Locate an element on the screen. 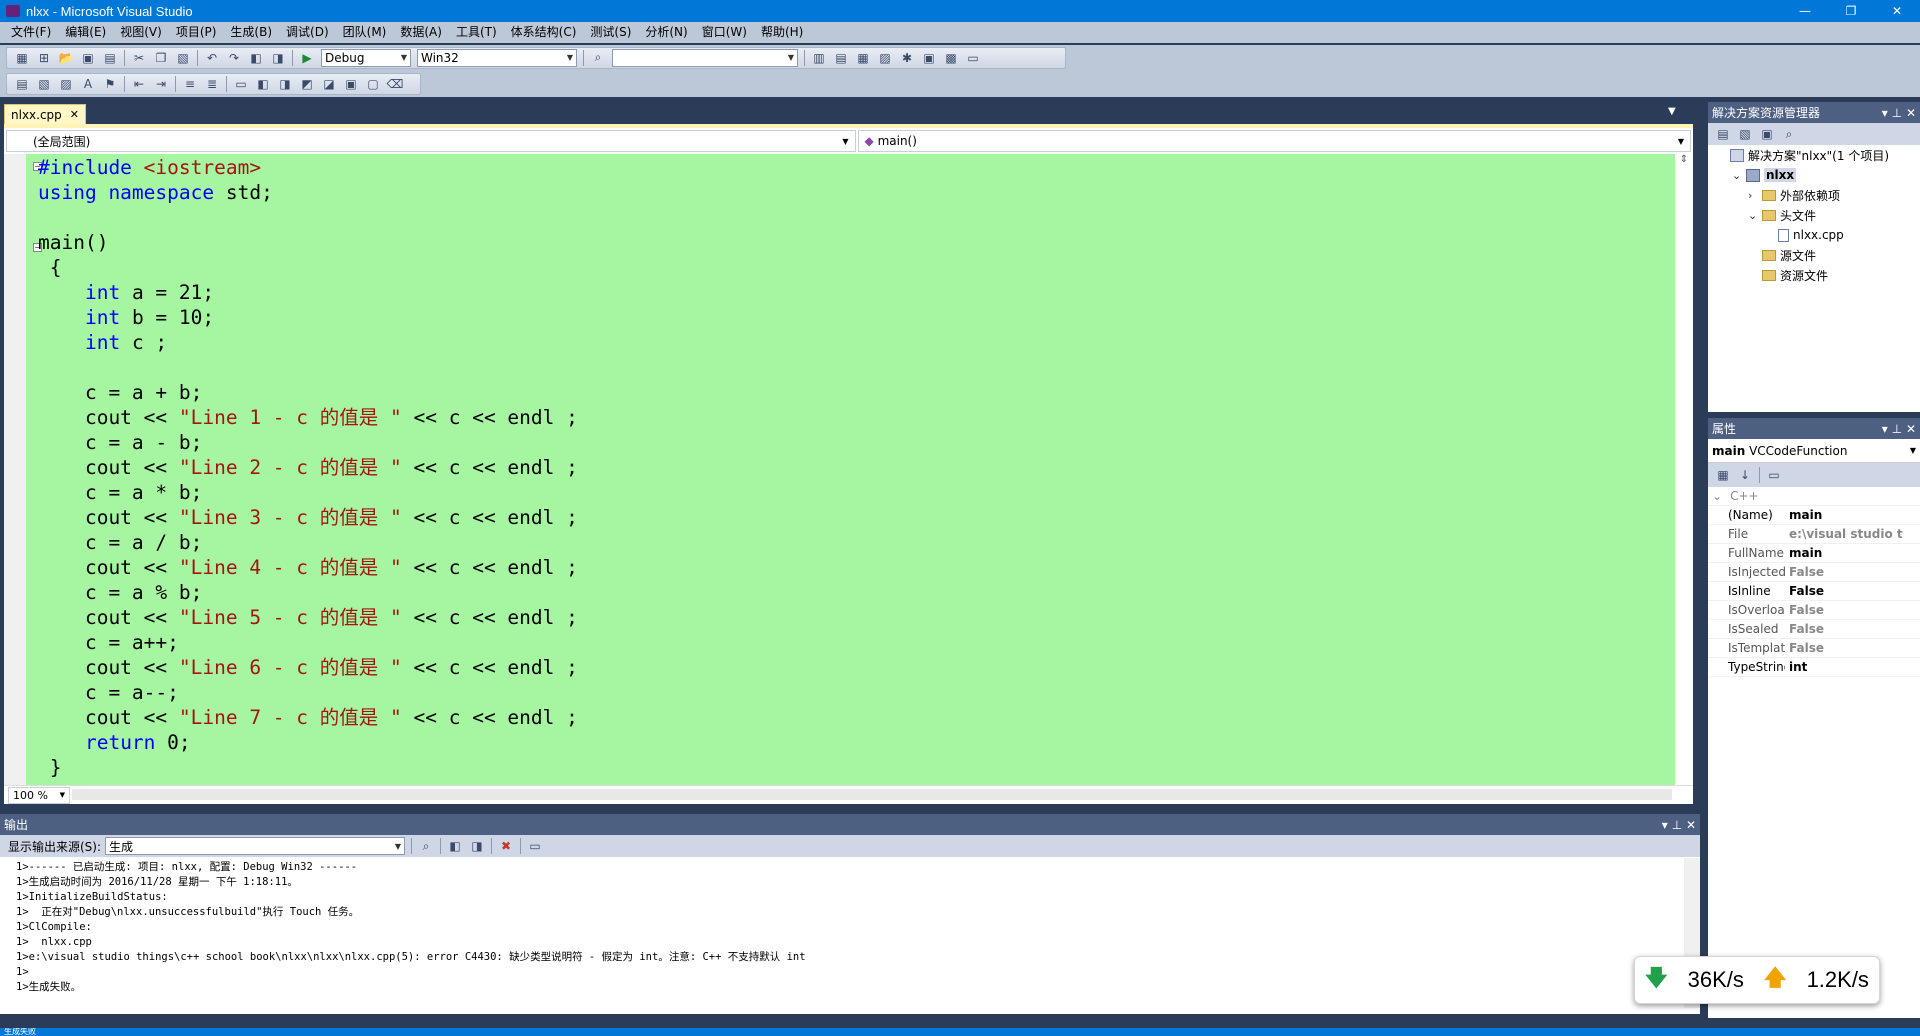 This screenshot has width=1920, height=1036. menu-tools: 工具(T) is located at coordinates (476, 32).